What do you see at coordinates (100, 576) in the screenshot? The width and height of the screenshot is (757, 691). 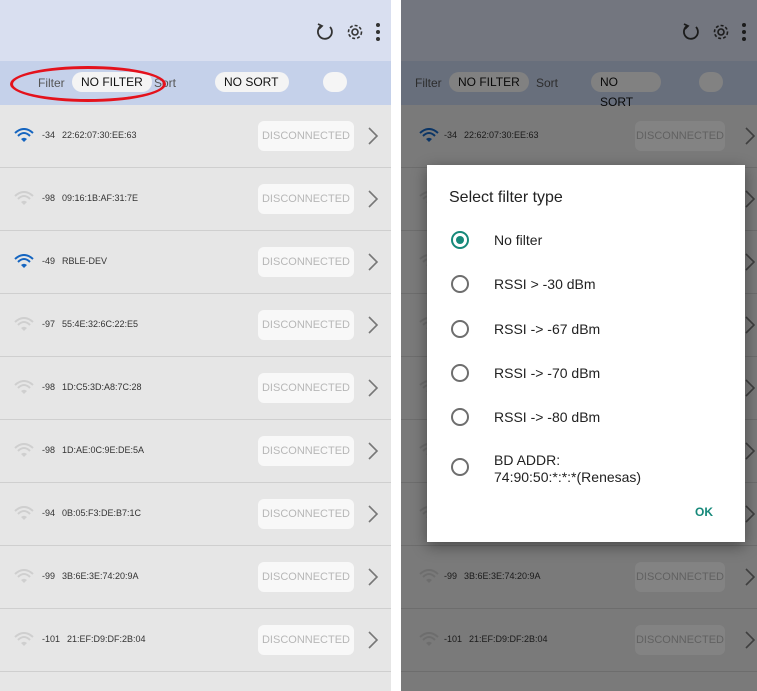 I see `device-name: 3B:6E:3E:74:20:9A` at bounding box center [100, 576].